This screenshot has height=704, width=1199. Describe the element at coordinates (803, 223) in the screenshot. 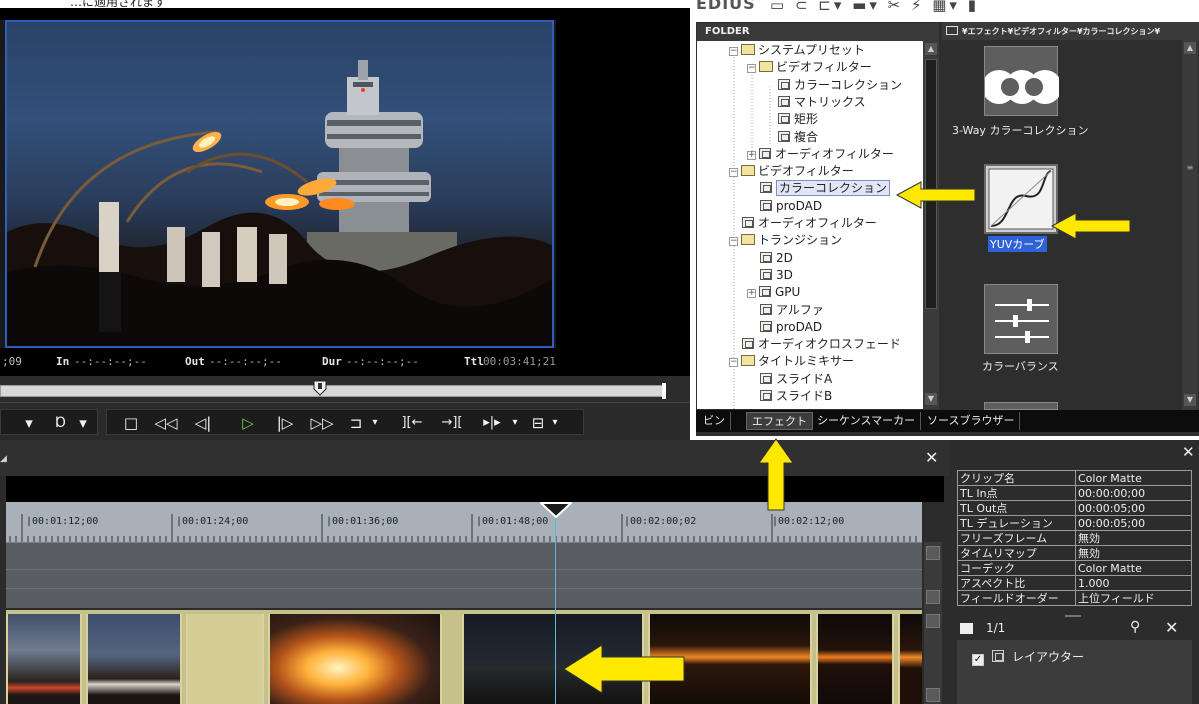

I see `tree-item: オーディオフィルター` at that location.